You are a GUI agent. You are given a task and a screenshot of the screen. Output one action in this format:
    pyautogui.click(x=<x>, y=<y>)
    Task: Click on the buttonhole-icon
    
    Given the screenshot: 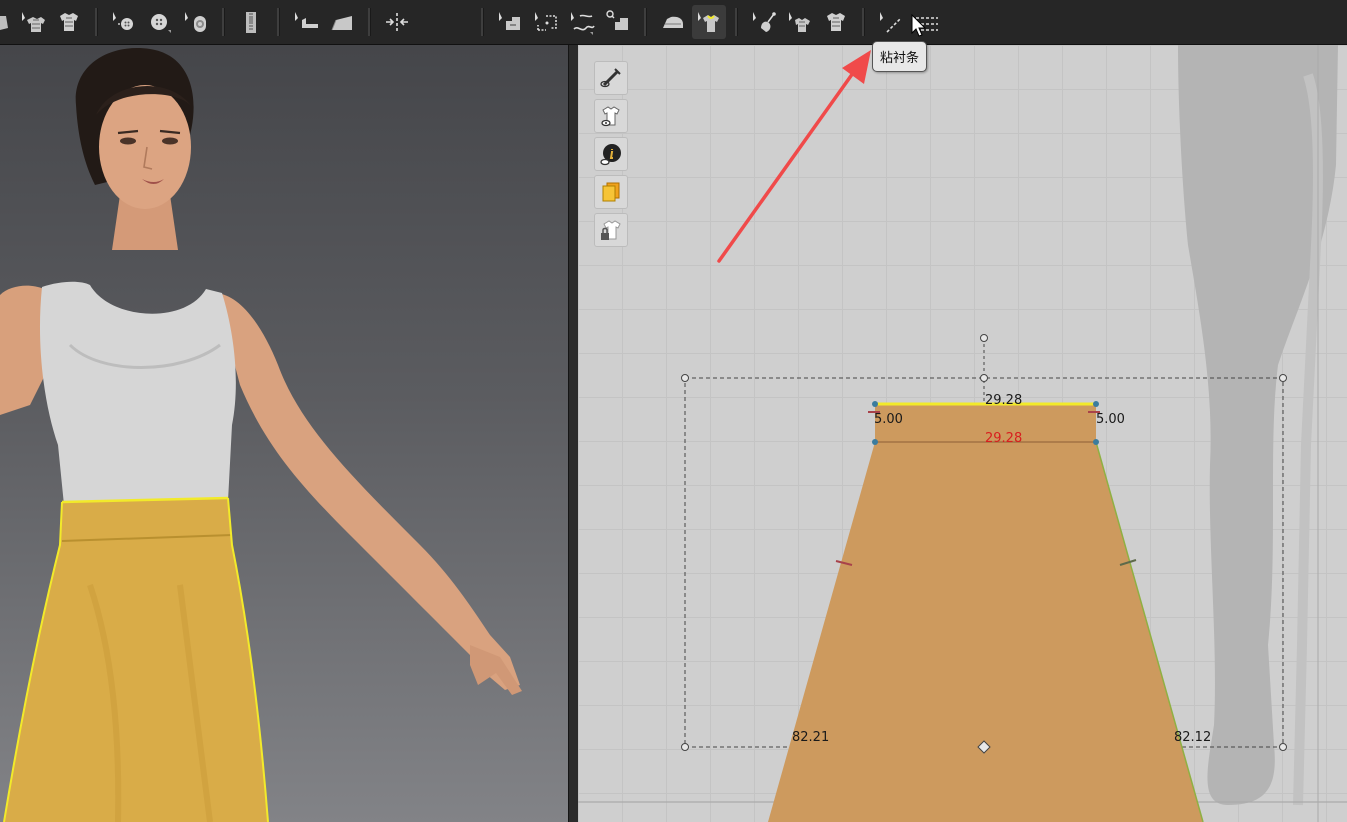 What is the action you would take?
    pyautogui.click(x=196, y=22)
    